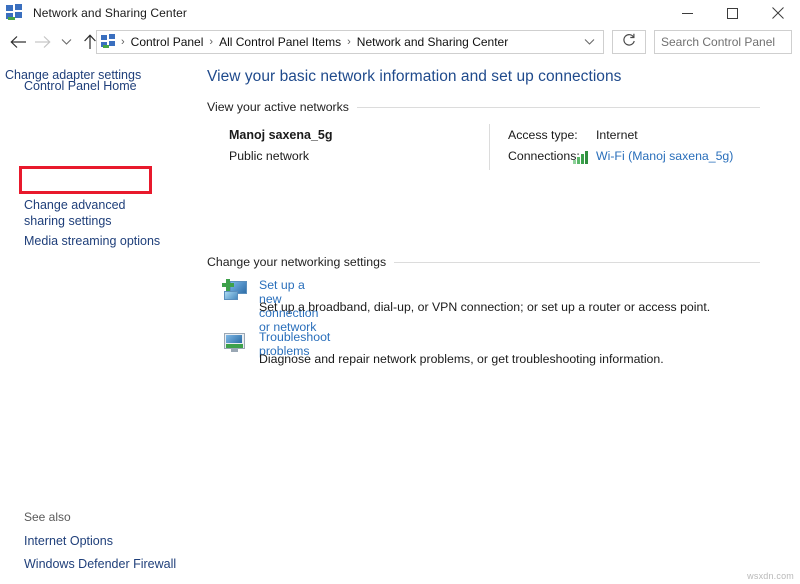 The image size is (800, 584). What do you see at coordinates (42, 42) in the screenshot?
I see `forward-arrow-icon` at bounding box center [42, 42].